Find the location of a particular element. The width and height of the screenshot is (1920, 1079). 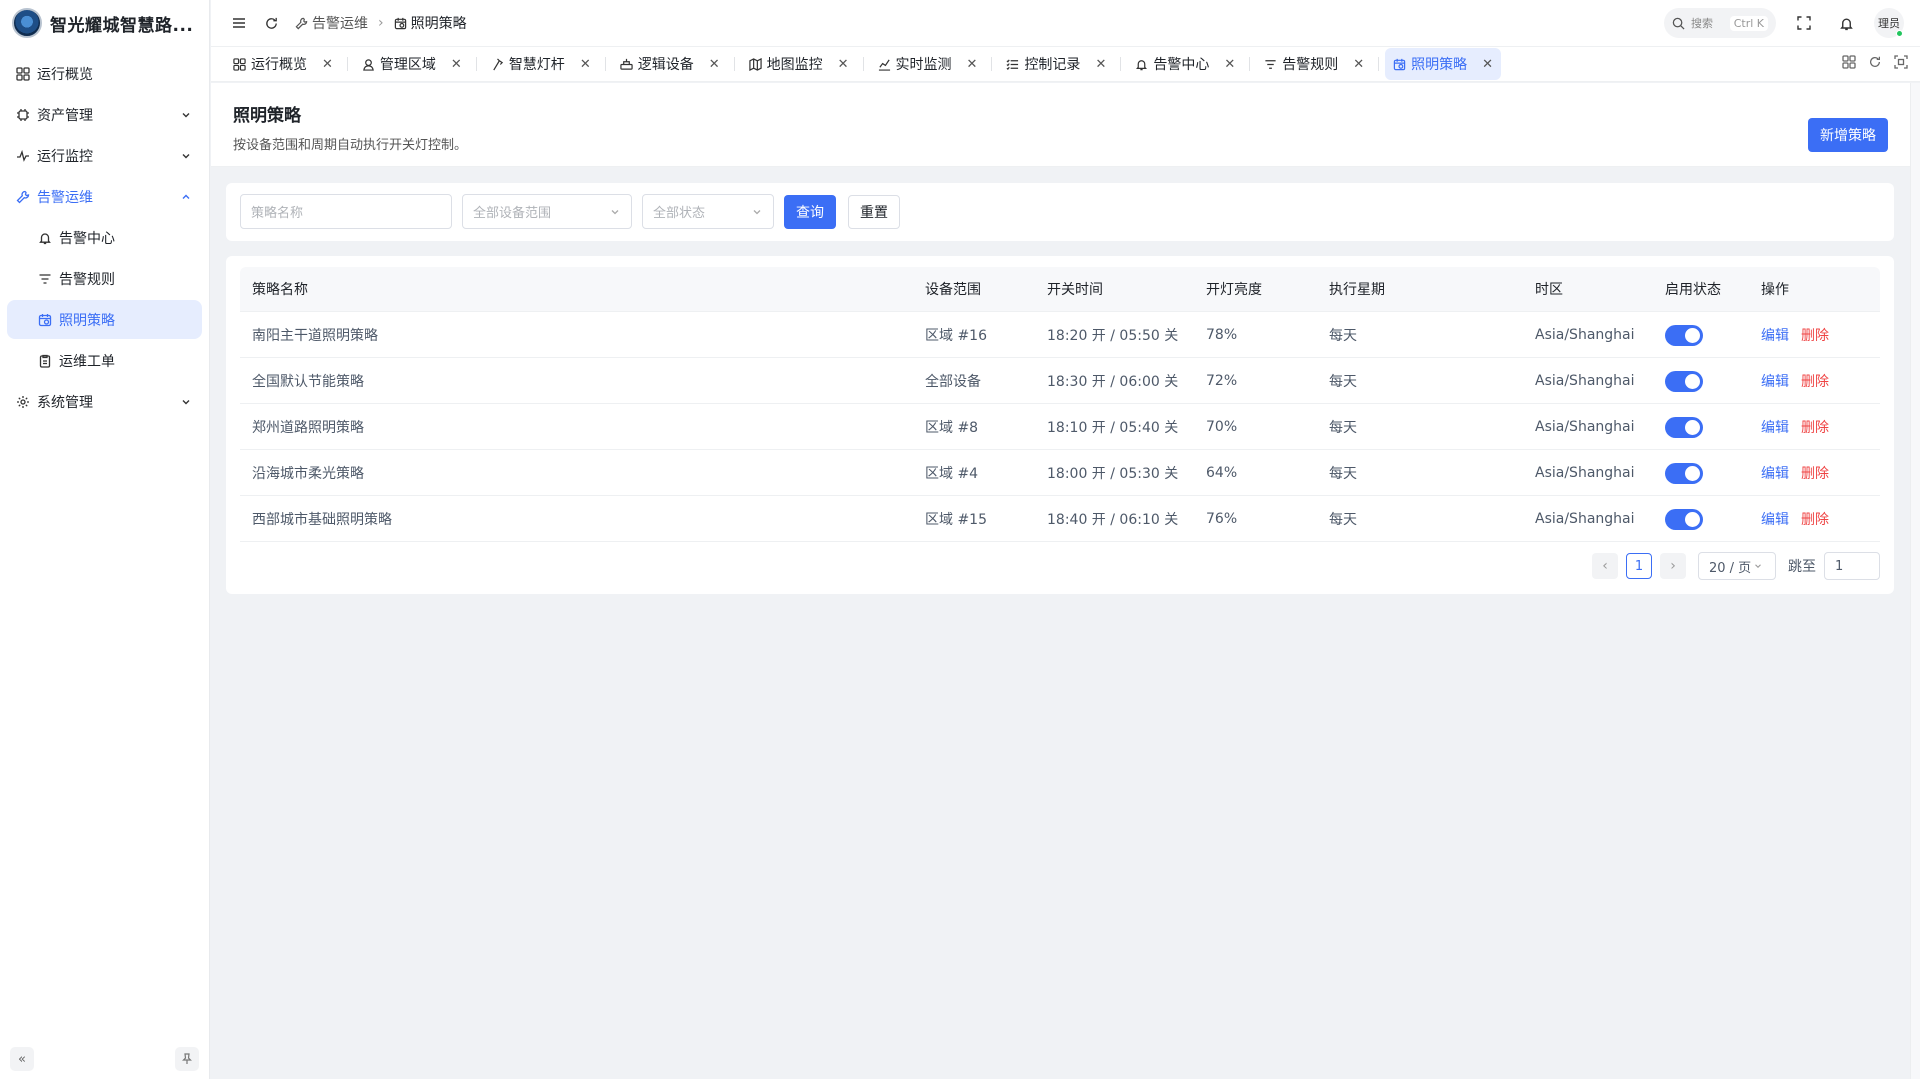

wrench-icon is located at coordinates (23, 197).